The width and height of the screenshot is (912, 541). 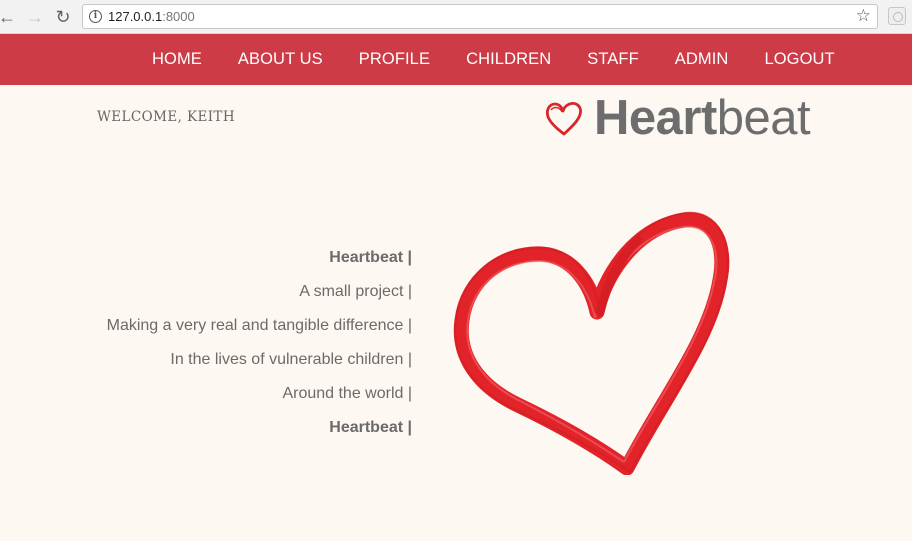 What do you see at coordinates (135, 16) in the screenshot?
I see `url-host: 127.0.0.1` at bounding box center [135, 16].